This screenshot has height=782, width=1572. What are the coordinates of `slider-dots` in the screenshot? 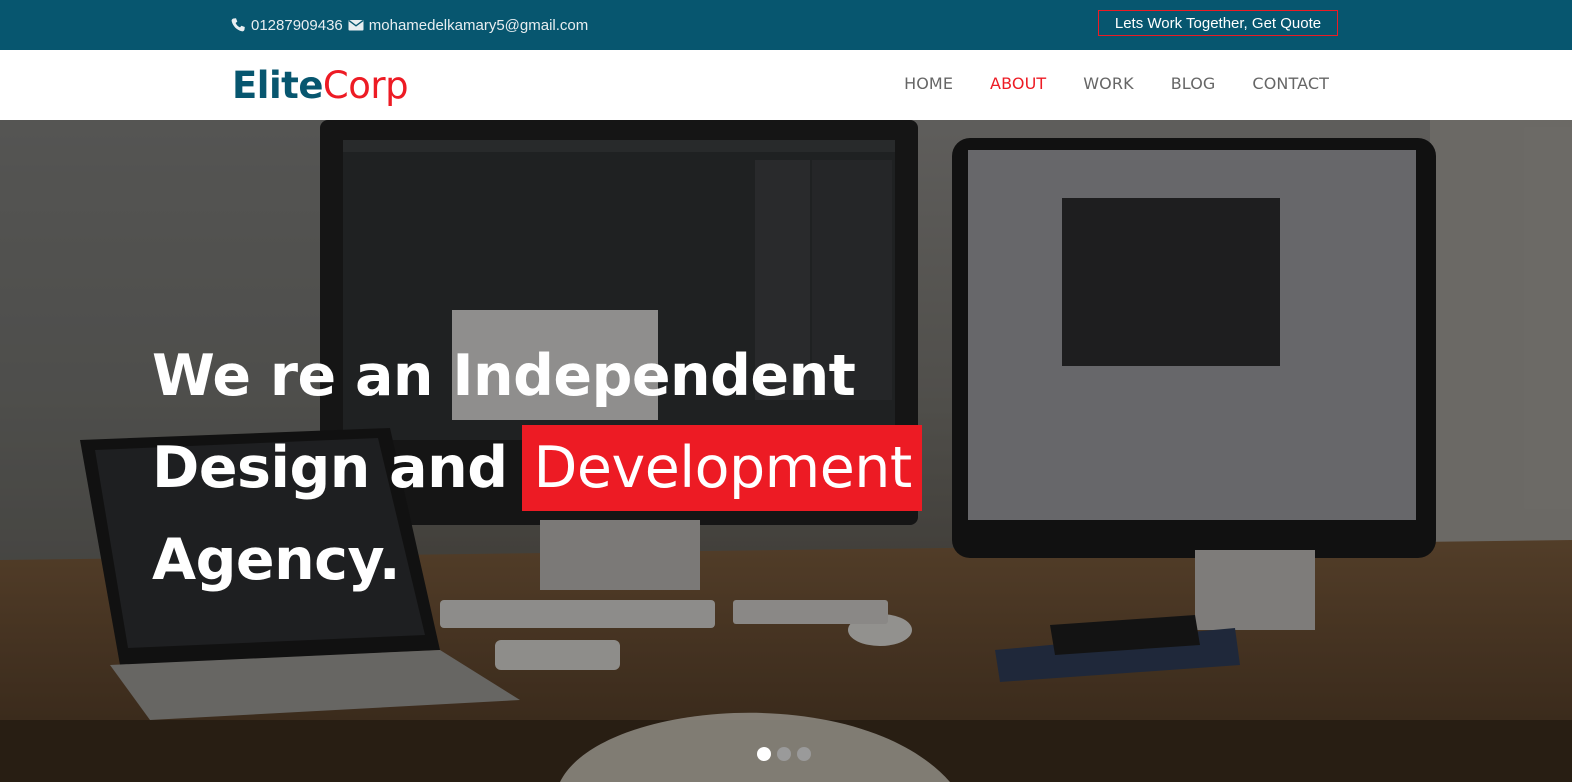 It's located at (787, 754).